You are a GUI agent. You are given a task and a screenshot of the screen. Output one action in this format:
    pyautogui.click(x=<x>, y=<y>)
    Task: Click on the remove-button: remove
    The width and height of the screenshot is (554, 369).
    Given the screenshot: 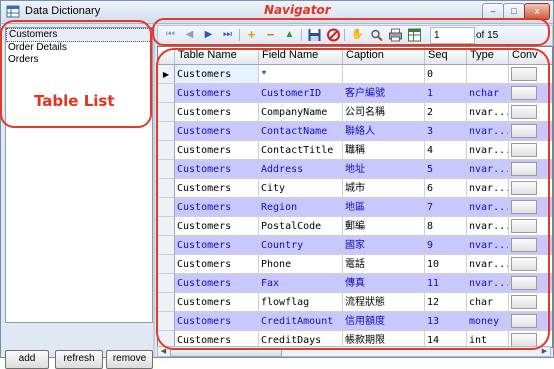 What is the action you would take?
    pyautogui.click(x=129, y=359)
    